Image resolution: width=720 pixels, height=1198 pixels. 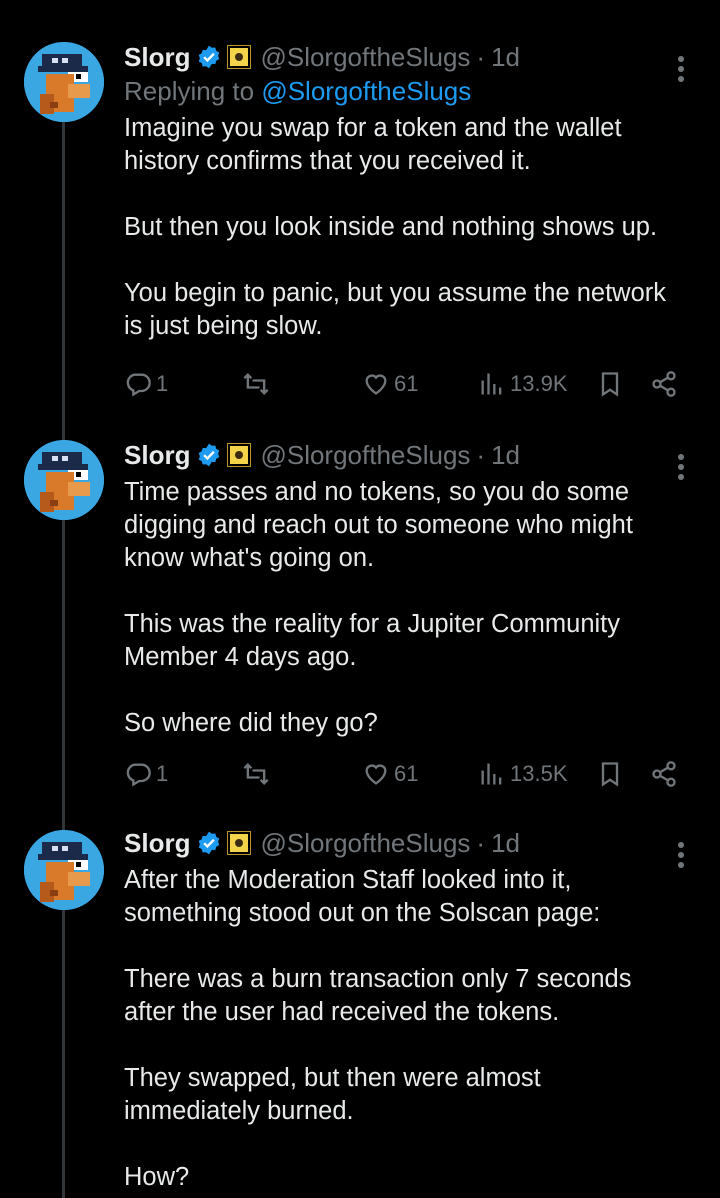 I want to click on action-bar: 1 61 13.9K, so click(x=404, y=384).